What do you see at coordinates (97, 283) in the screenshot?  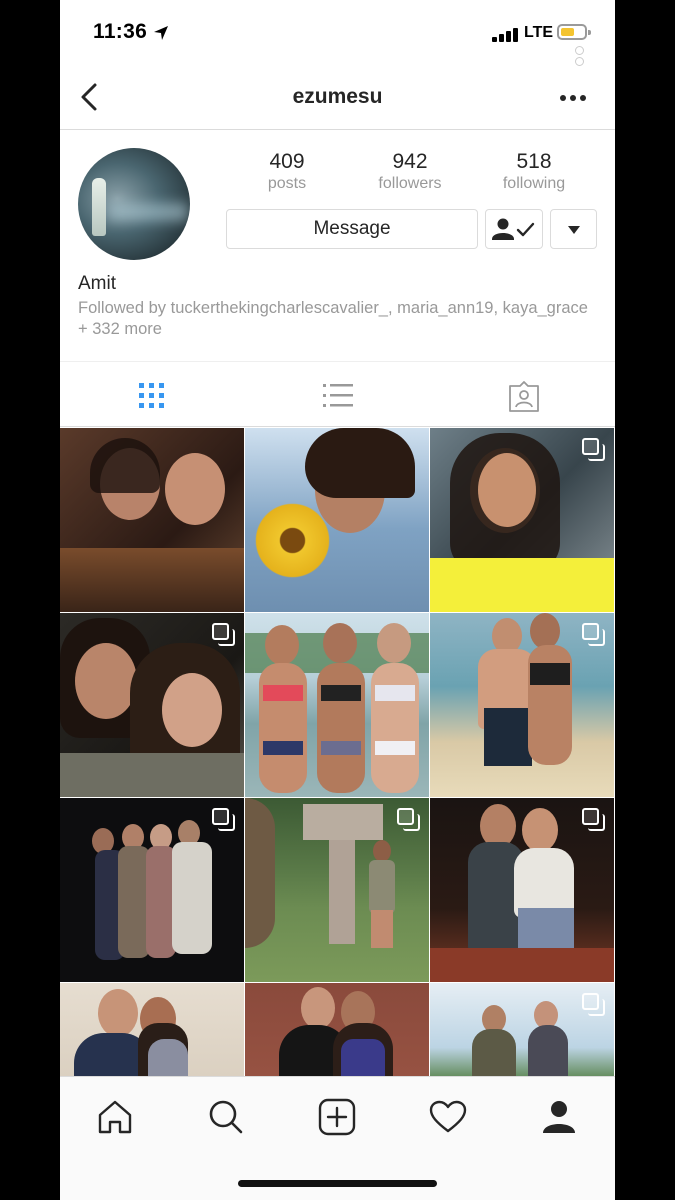 I see `profile-full-name: Amit` at bounding box center [97, 283].